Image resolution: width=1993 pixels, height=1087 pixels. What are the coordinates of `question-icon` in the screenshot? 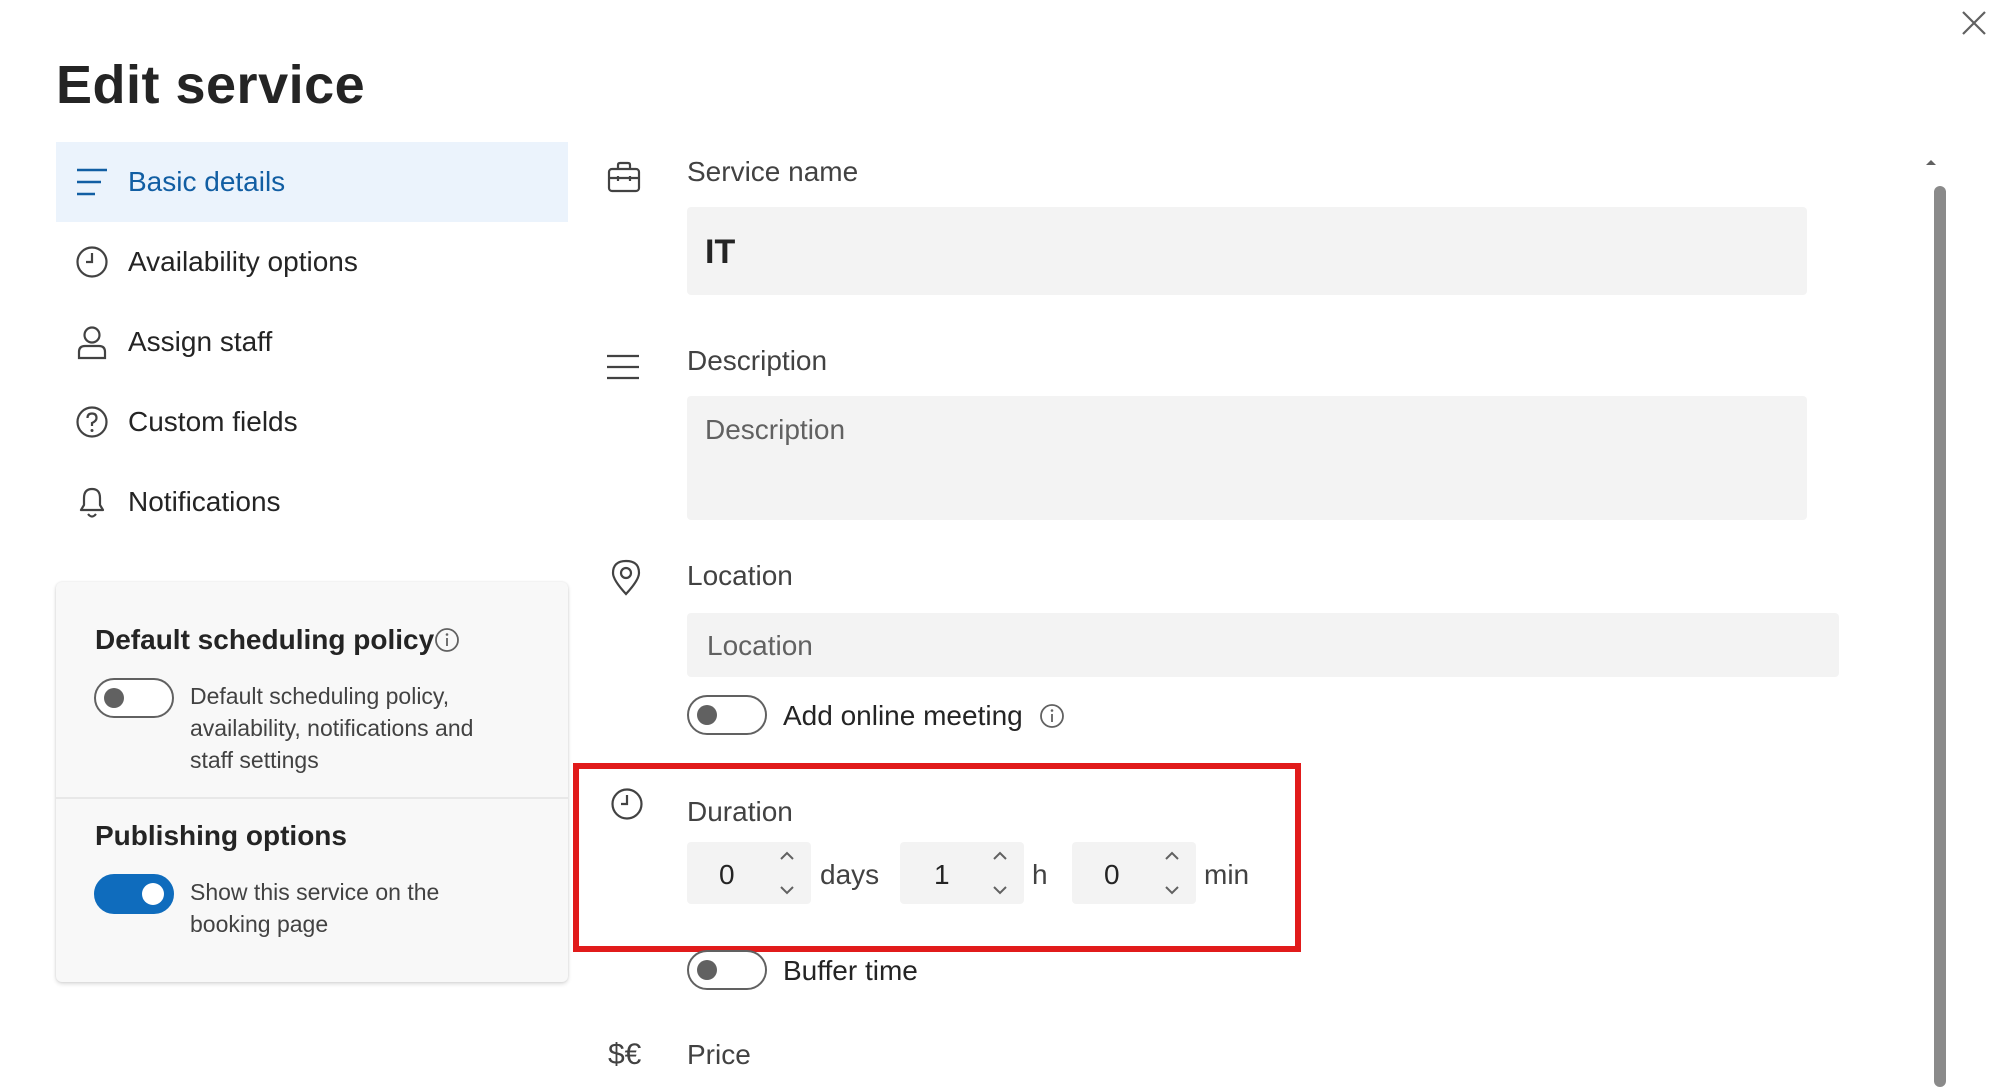 It's located at (92, 422).